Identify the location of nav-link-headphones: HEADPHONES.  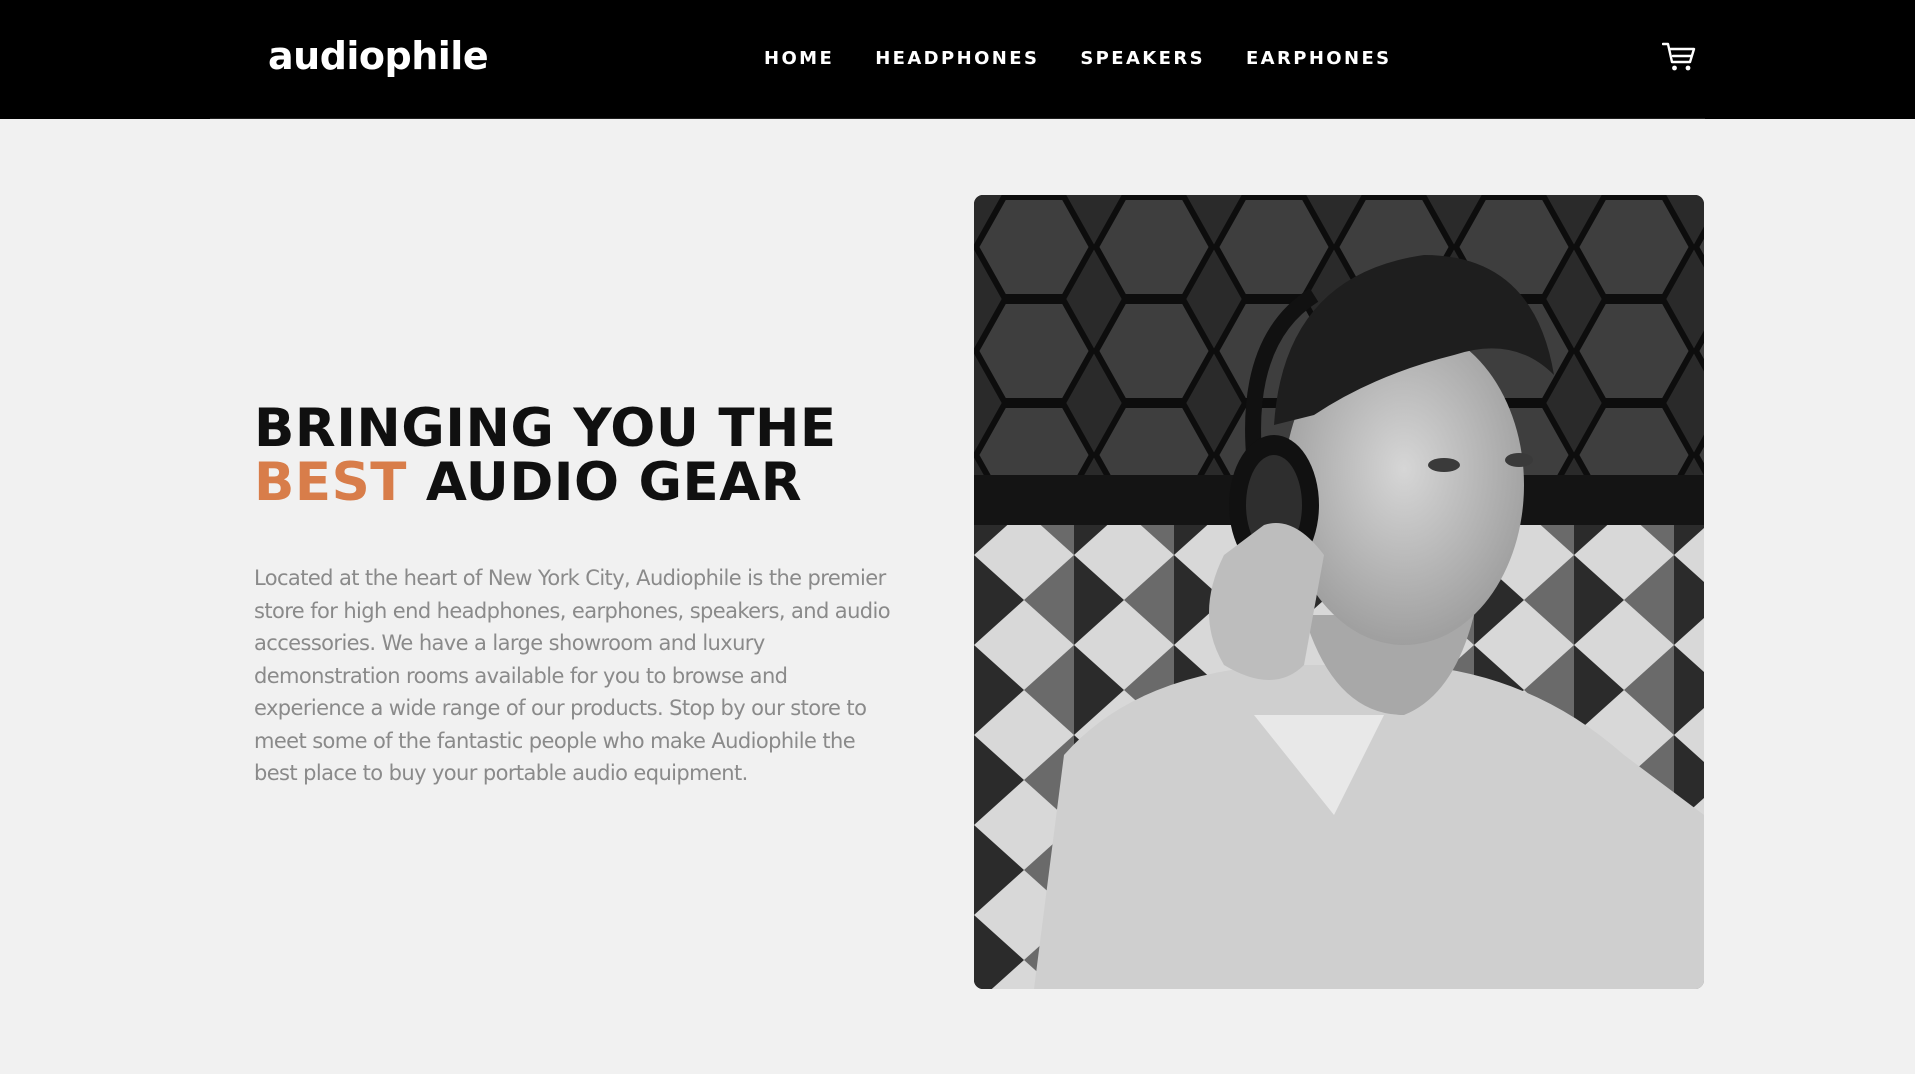
(957, 59).